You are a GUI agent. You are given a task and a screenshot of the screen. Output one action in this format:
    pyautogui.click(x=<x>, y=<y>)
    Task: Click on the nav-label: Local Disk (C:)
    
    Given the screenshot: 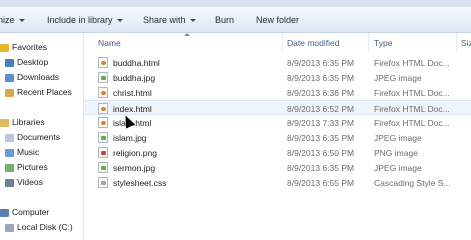 What is the action you would take?
    pyautogui.click(x=45, y=227)
    